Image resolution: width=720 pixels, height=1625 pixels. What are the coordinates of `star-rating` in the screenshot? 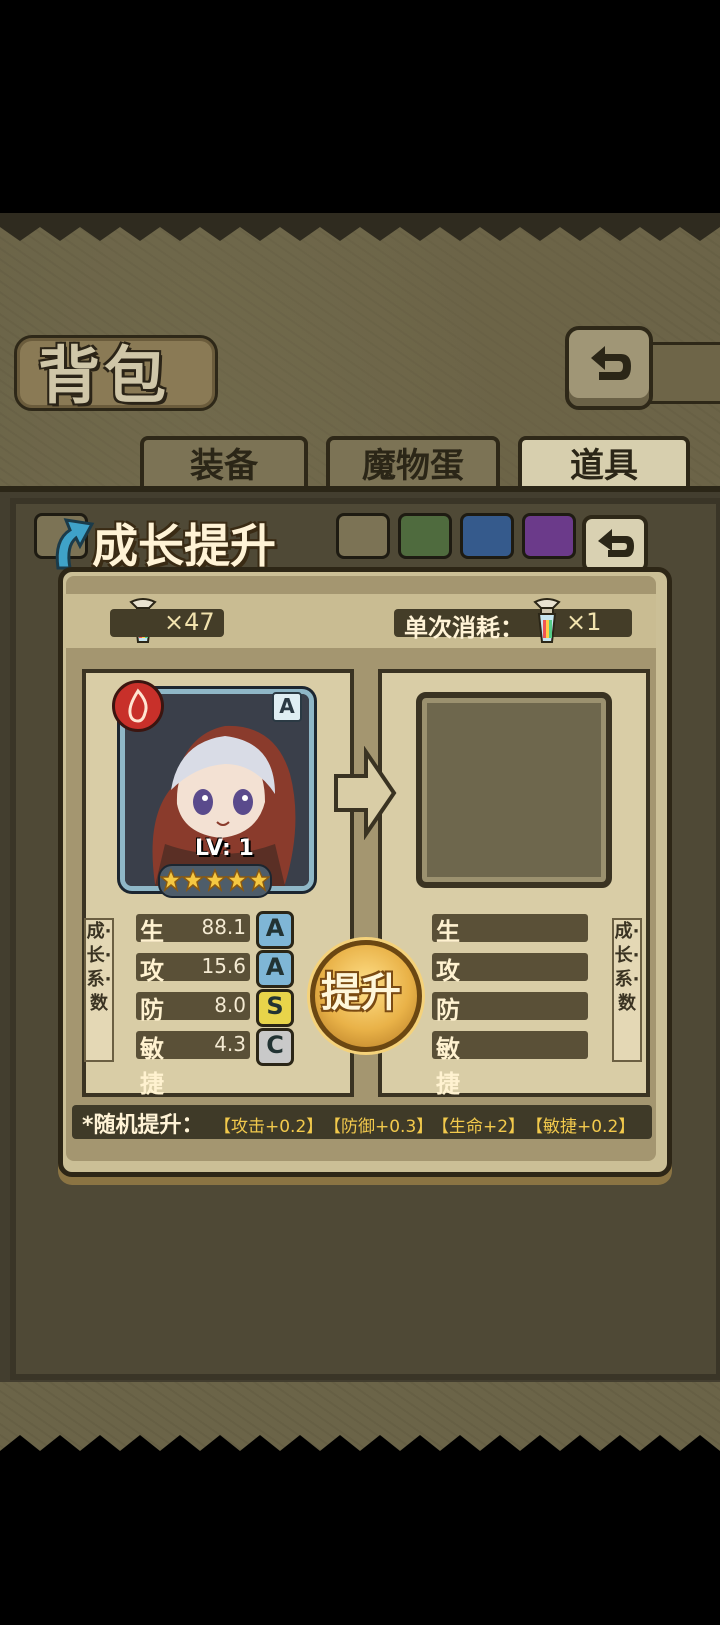 It's located at (215, 881).